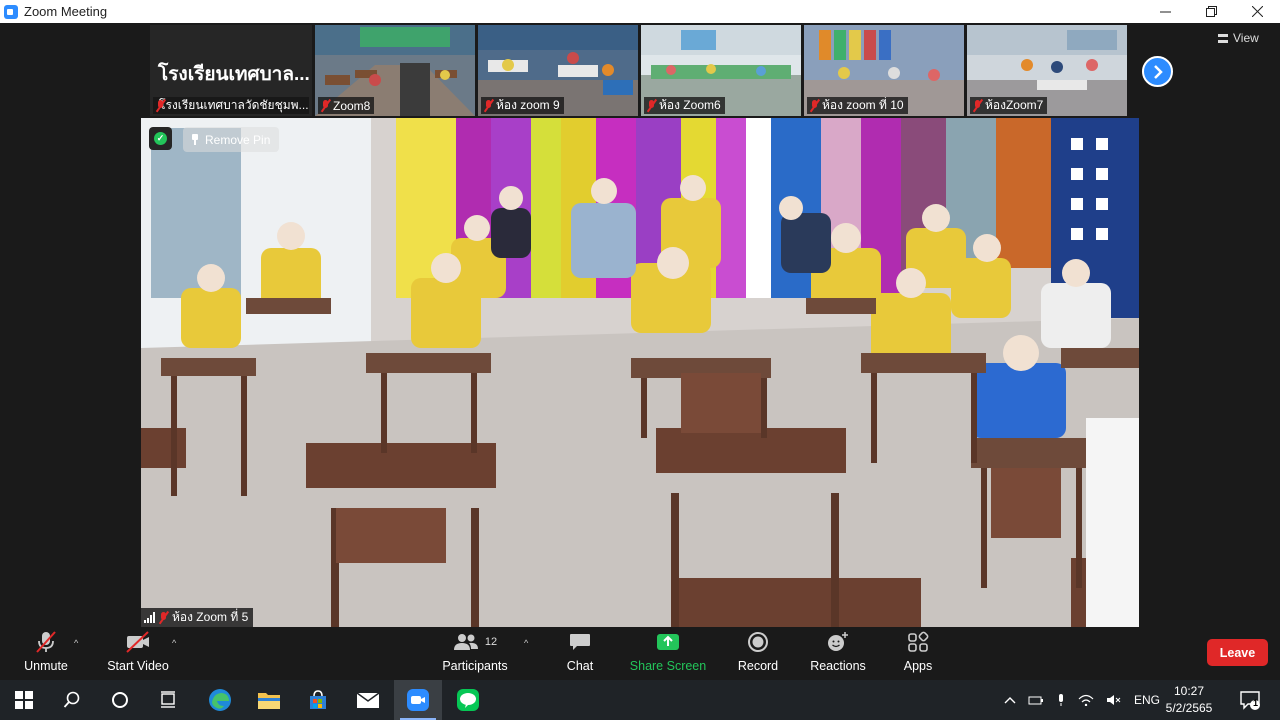  I want to click on search-icon, so click(71, 699).